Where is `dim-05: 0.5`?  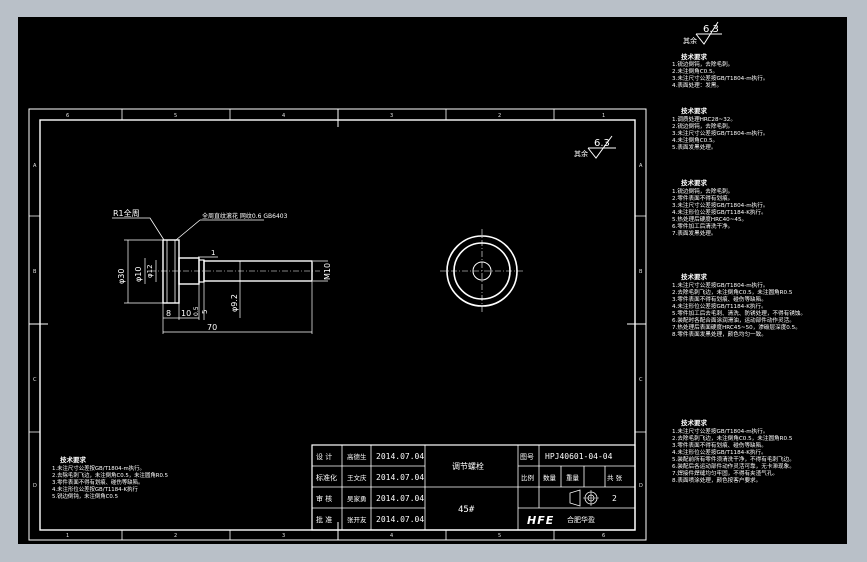 dim-05: 0.5 is located at coordinates (196, 311).